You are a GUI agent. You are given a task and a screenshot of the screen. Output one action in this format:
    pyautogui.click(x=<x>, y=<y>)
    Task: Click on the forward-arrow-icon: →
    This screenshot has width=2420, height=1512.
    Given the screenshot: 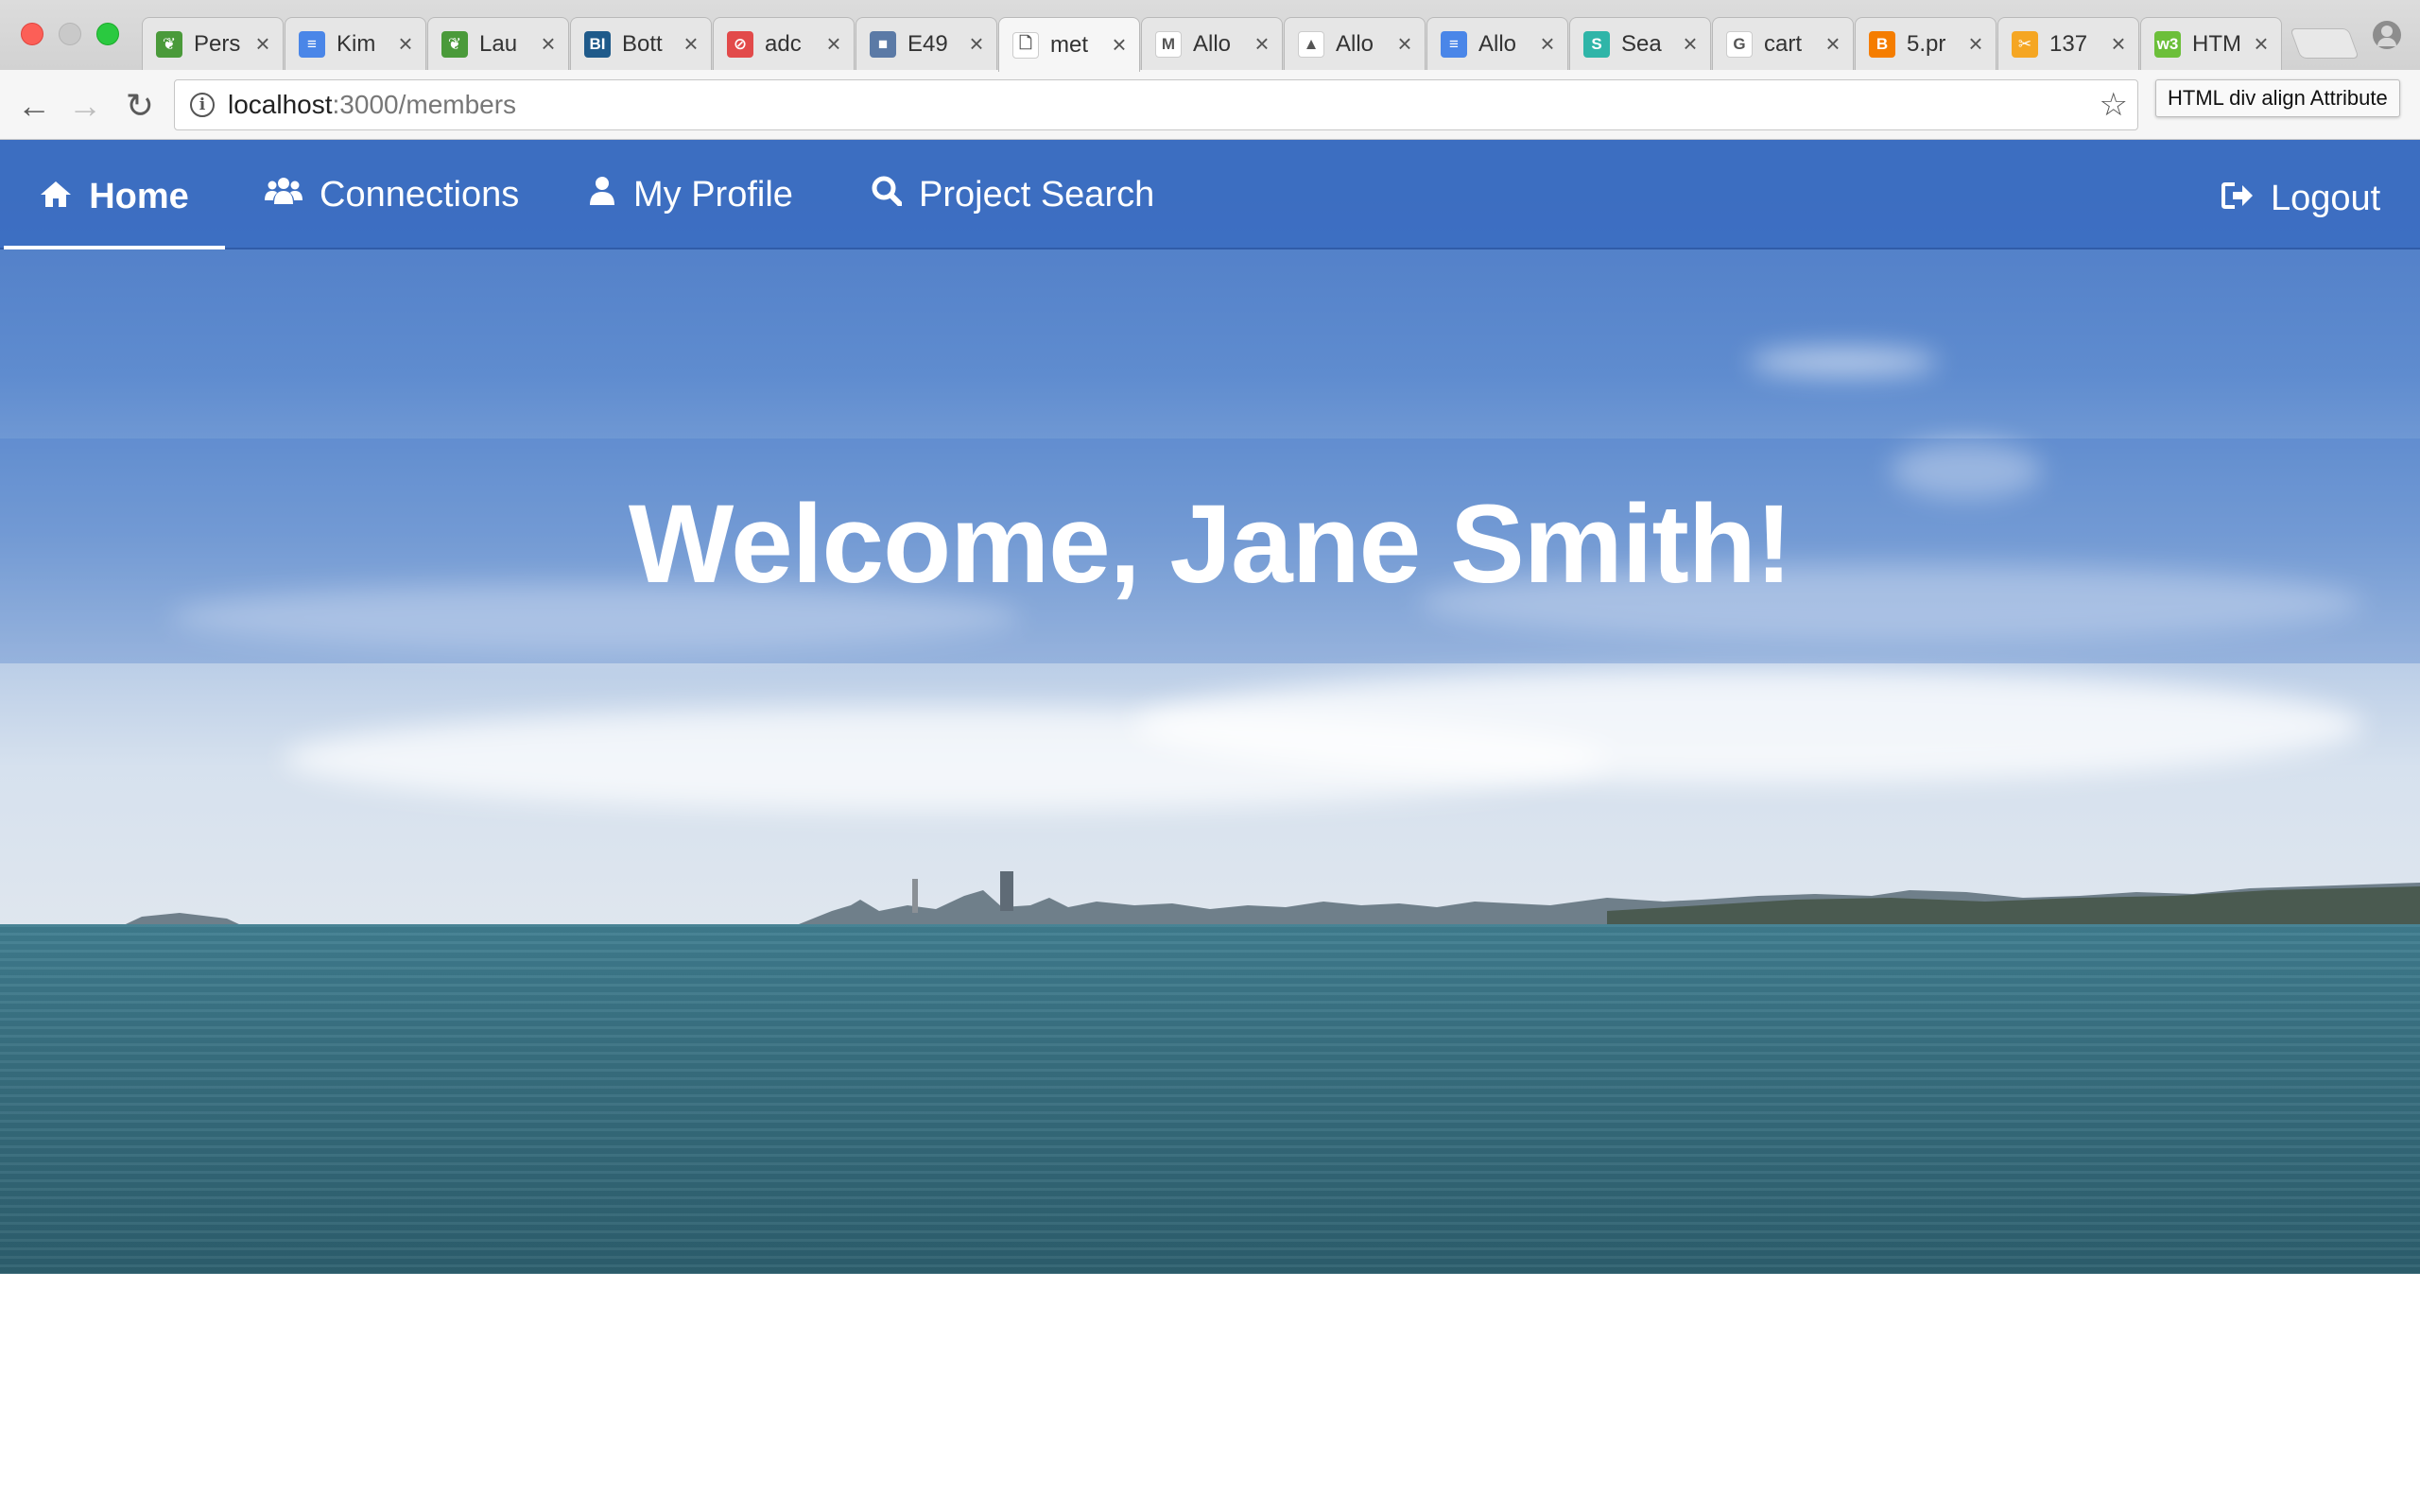 What is the action you would take?
    pyautogui.click(x=85, y=106)
    